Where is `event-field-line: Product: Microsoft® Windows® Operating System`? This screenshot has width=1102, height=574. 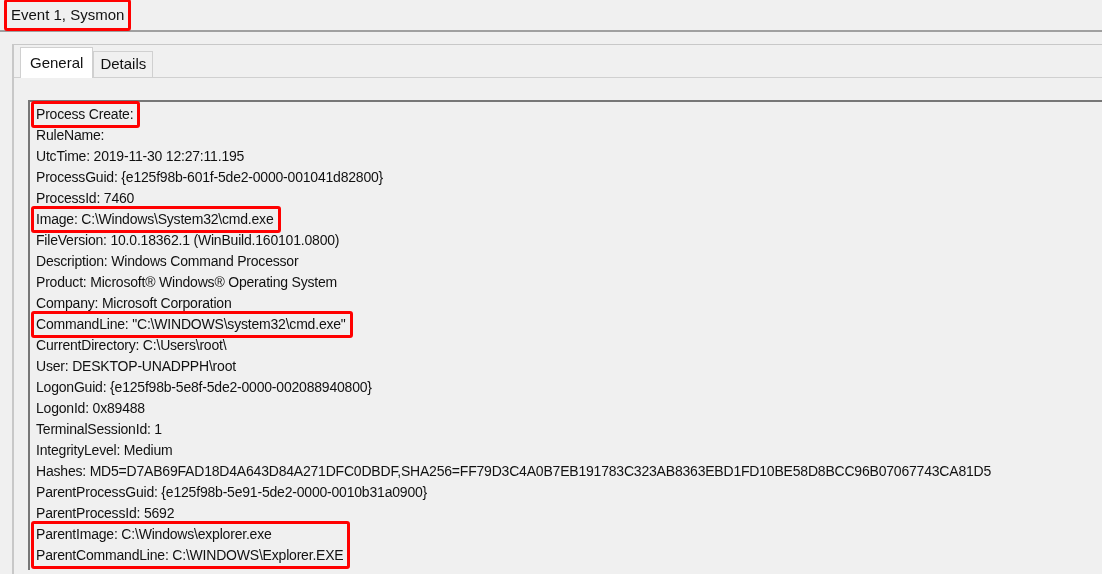
event-field-line: Product: Microsoft® Windows® Operating System is located at coordinates (187, 282).